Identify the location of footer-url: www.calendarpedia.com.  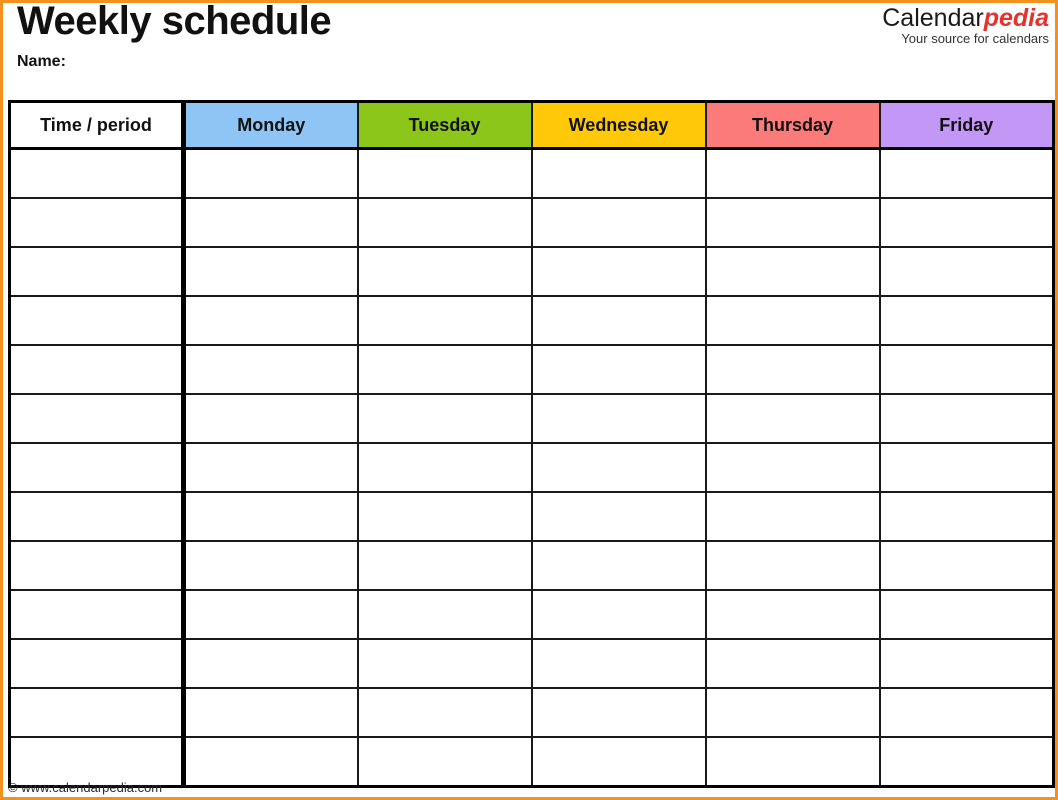
(92, 787).